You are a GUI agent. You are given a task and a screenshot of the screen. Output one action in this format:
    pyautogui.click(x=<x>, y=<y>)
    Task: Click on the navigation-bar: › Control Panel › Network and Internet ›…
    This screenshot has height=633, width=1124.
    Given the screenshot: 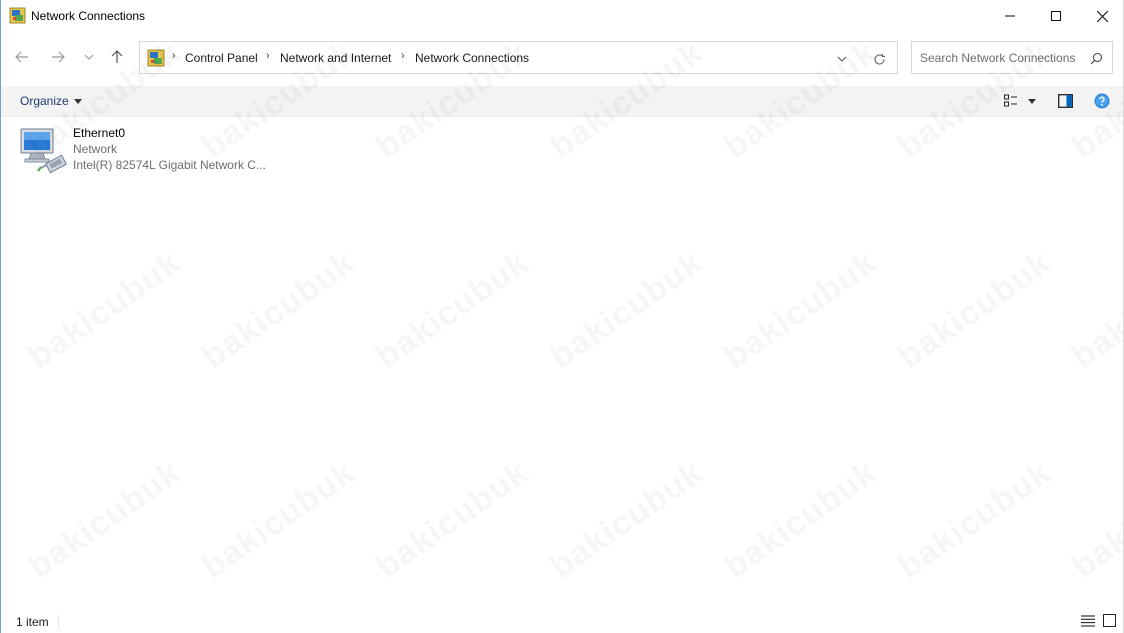 What is the action you would take?
    pyautogui.click(x=562, y=58)
    